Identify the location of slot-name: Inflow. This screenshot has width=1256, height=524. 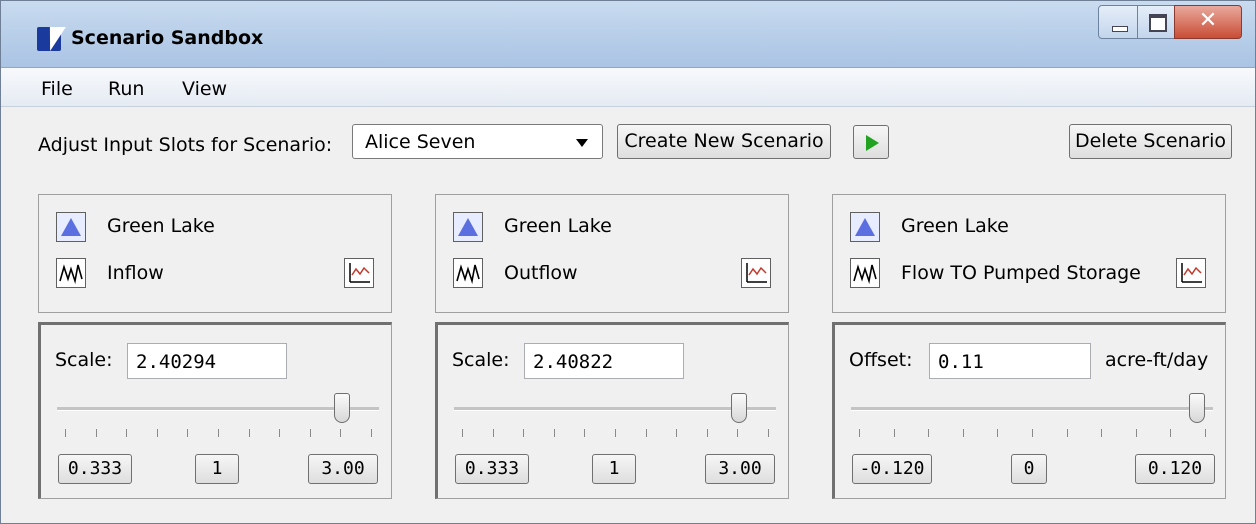
(135, 273).